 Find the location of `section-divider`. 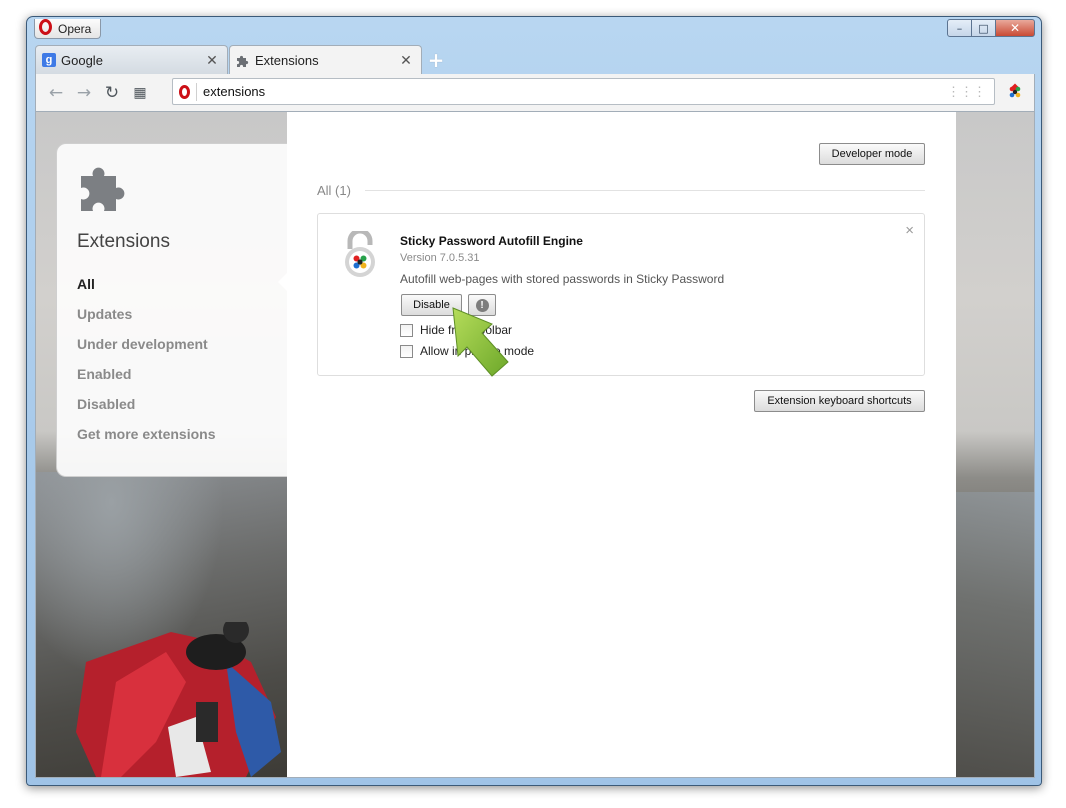

section-divider is located at coordinates (644, 190).